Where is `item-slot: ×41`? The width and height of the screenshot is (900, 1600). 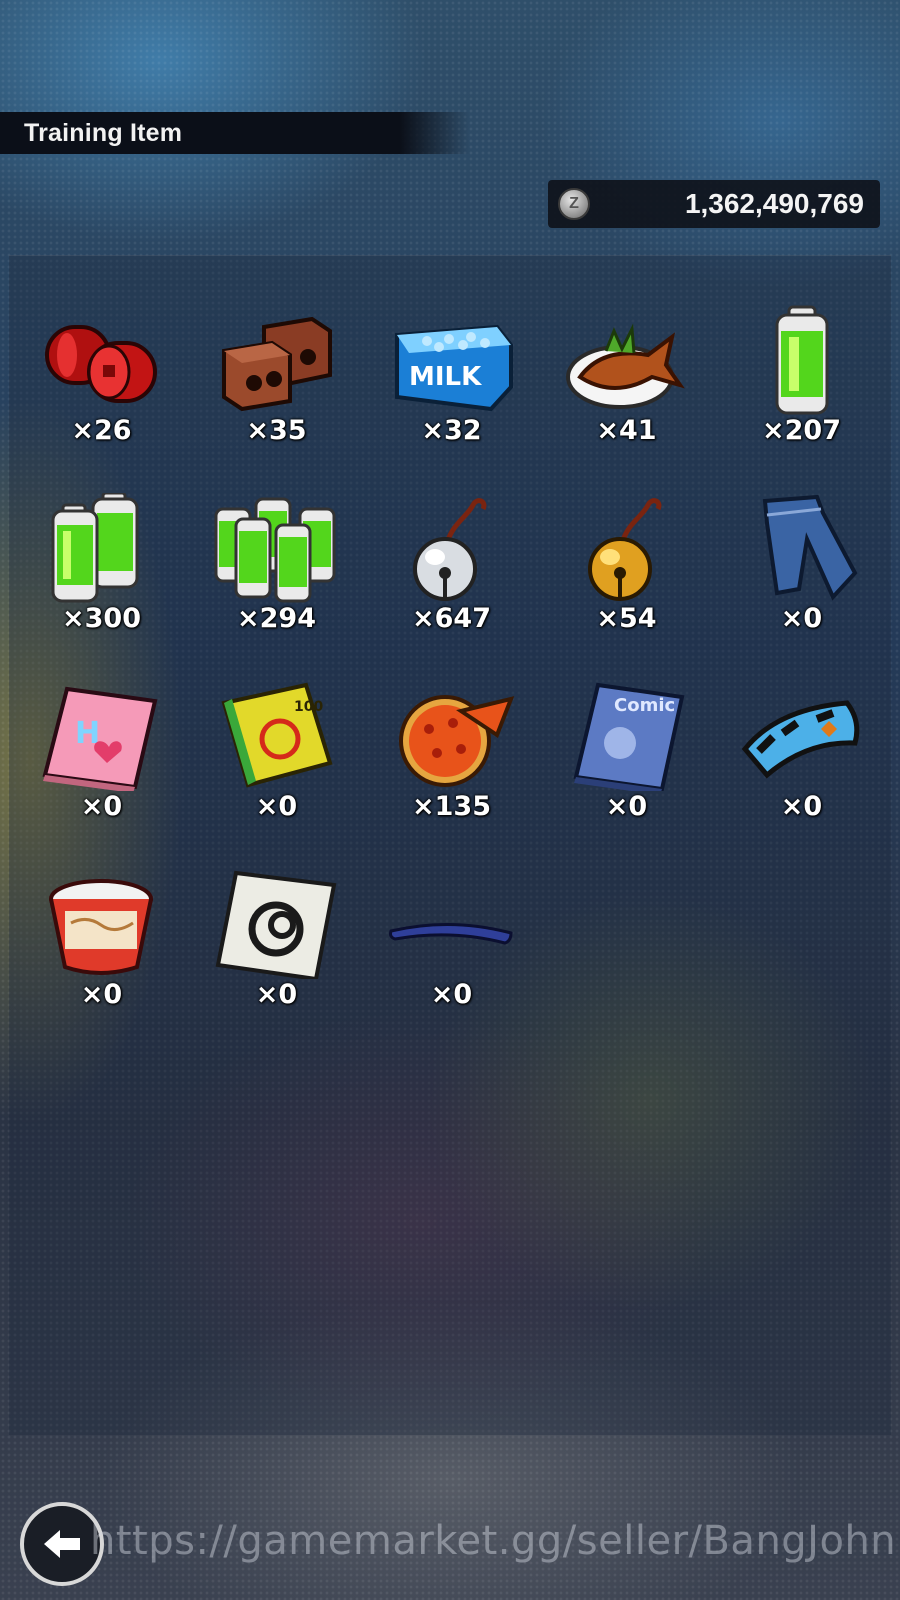
item-slot: ×41 is located at coordinates (626, 375).